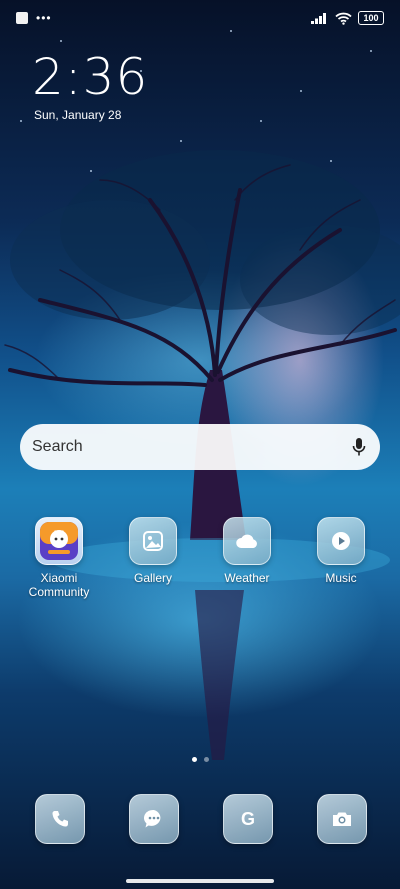 This screenshot has width=400, height=889. What do you see at coordinates (194, 759) in the screenshot?
I see `page-dot-active` at bounding box center [194, 759].